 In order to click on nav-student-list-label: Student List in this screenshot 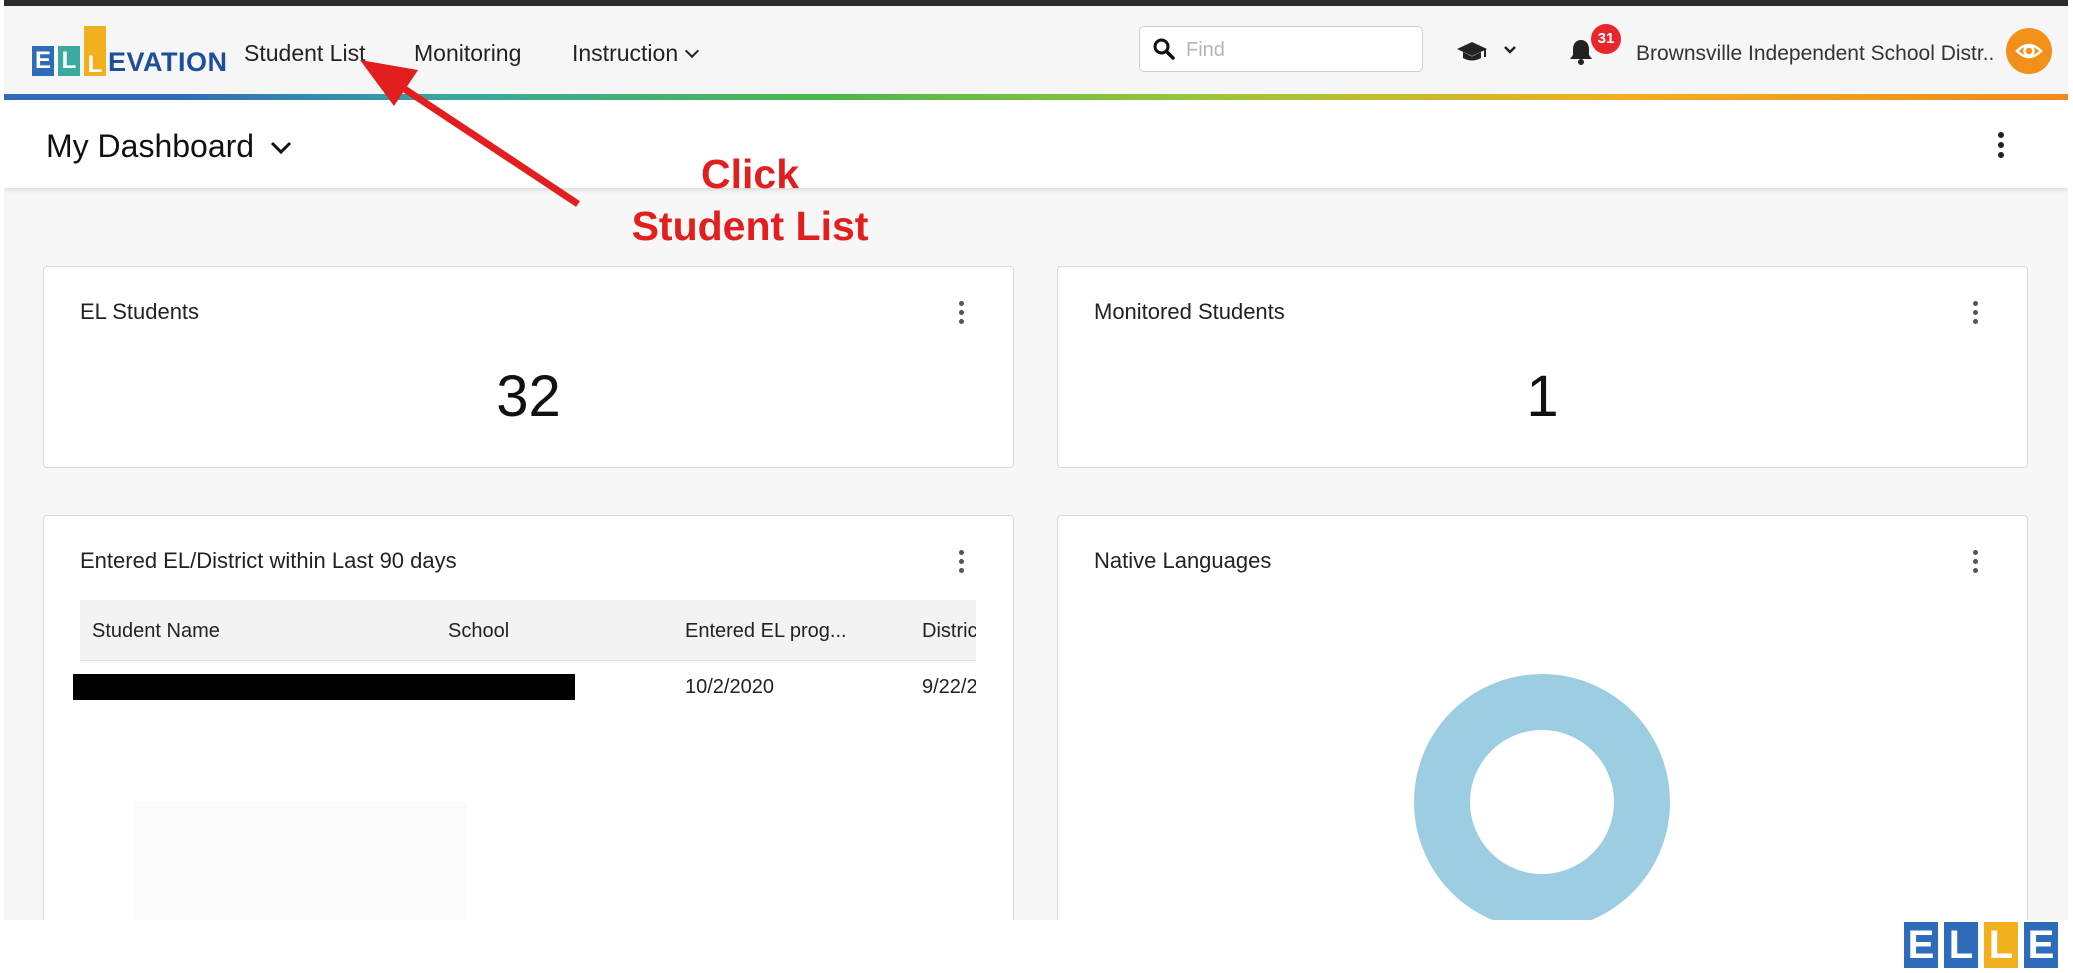, I will do `click(305, 53)`.